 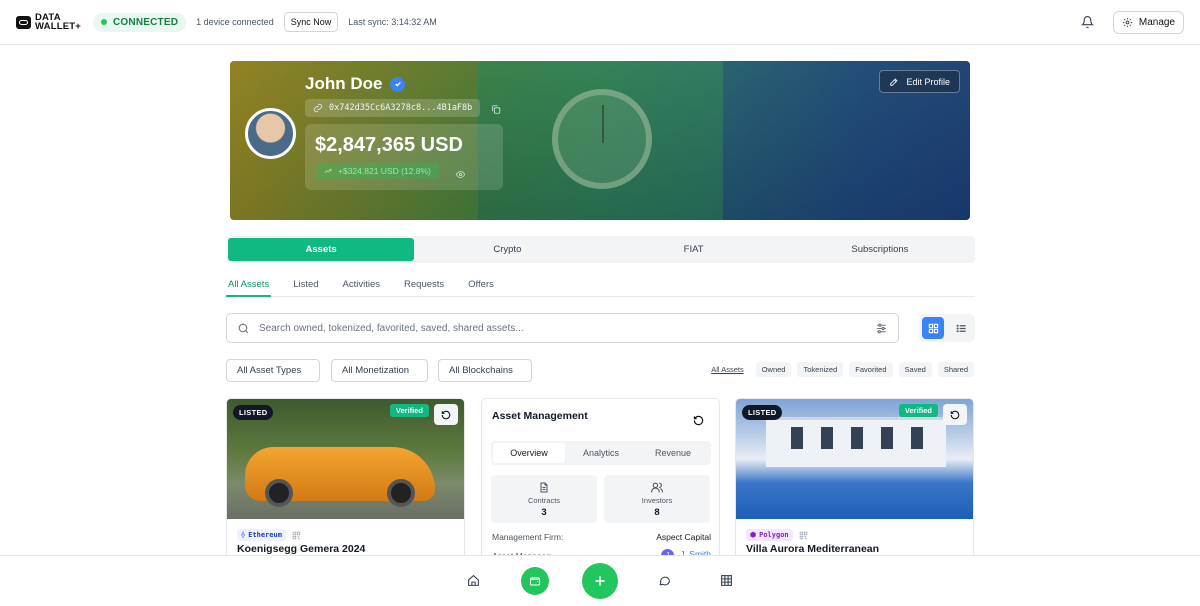 I want to click on panel-title: Asset Management, so click(x=540, y=416).